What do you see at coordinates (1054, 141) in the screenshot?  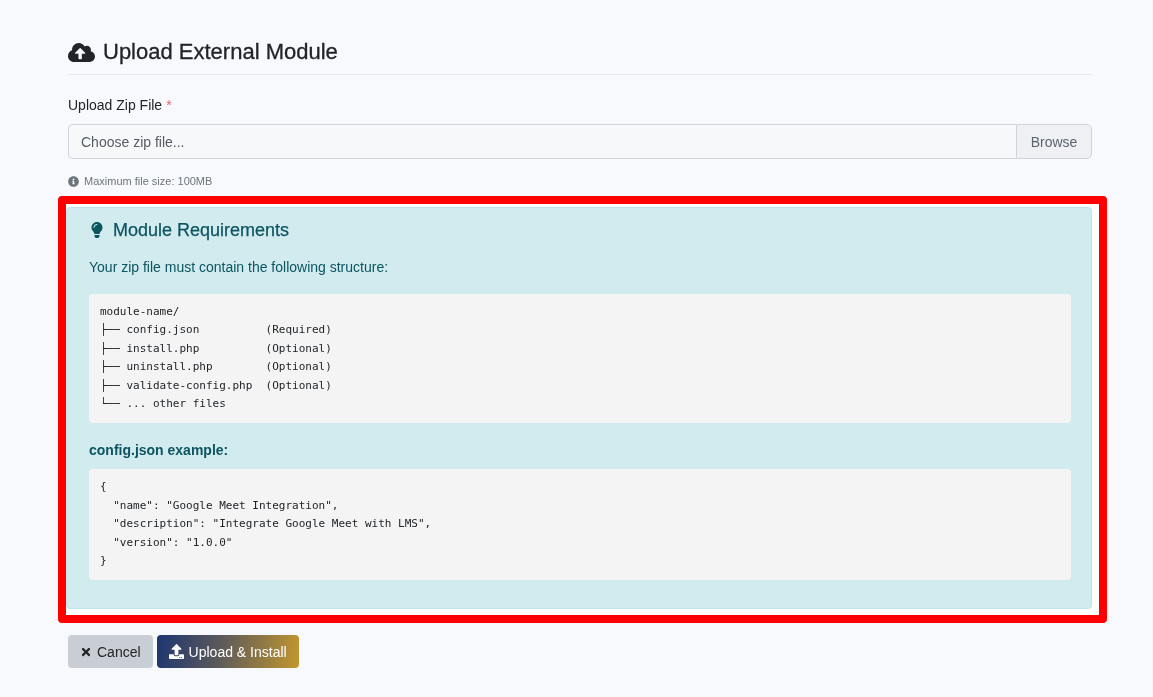 I see `browse-button: Browse` at bounding box center [1054, 141].